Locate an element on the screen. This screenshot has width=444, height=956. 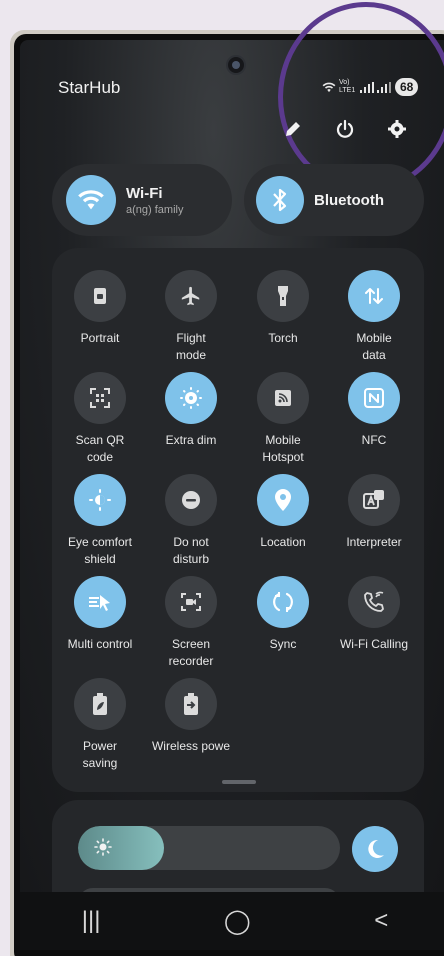
edit-button is located at coordinates (293, 129).